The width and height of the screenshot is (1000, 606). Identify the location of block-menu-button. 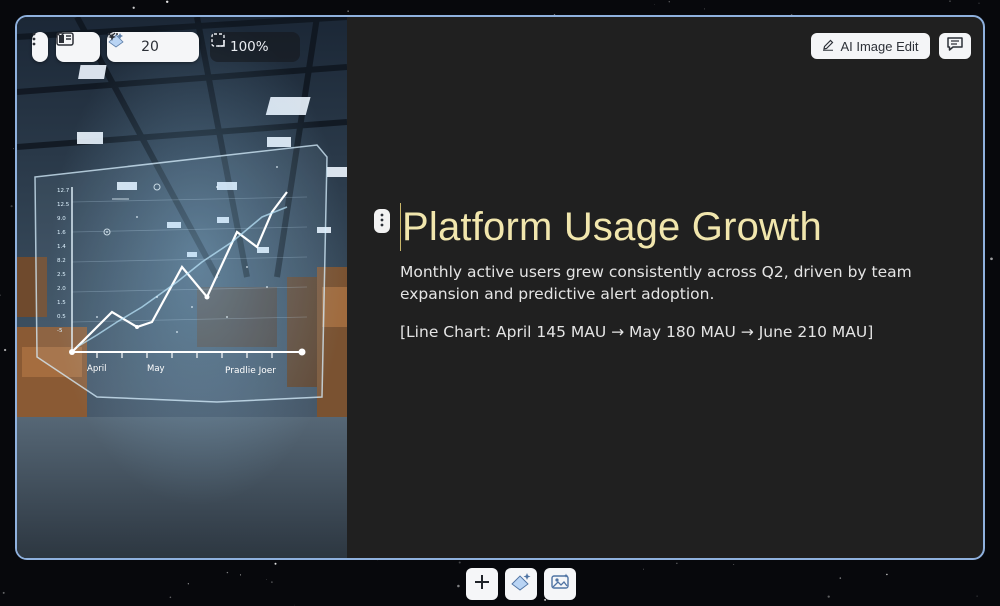
(40, 47).